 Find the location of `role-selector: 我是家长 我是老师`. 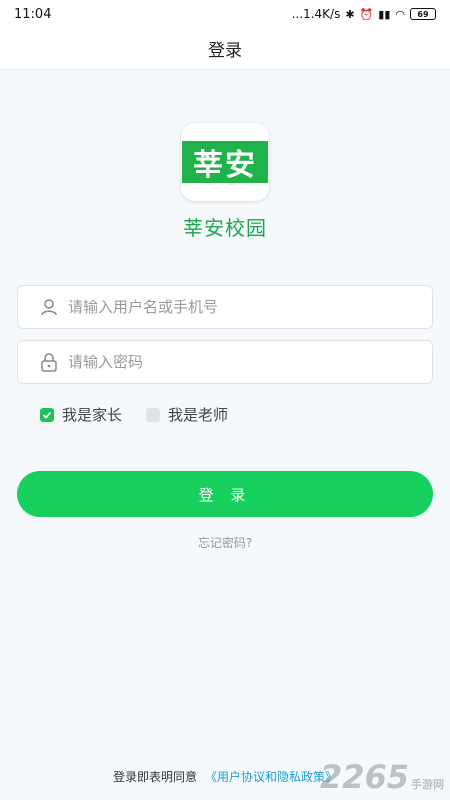

role-selector: 我是家长 我是老师 is located at coordinates (146, 414).